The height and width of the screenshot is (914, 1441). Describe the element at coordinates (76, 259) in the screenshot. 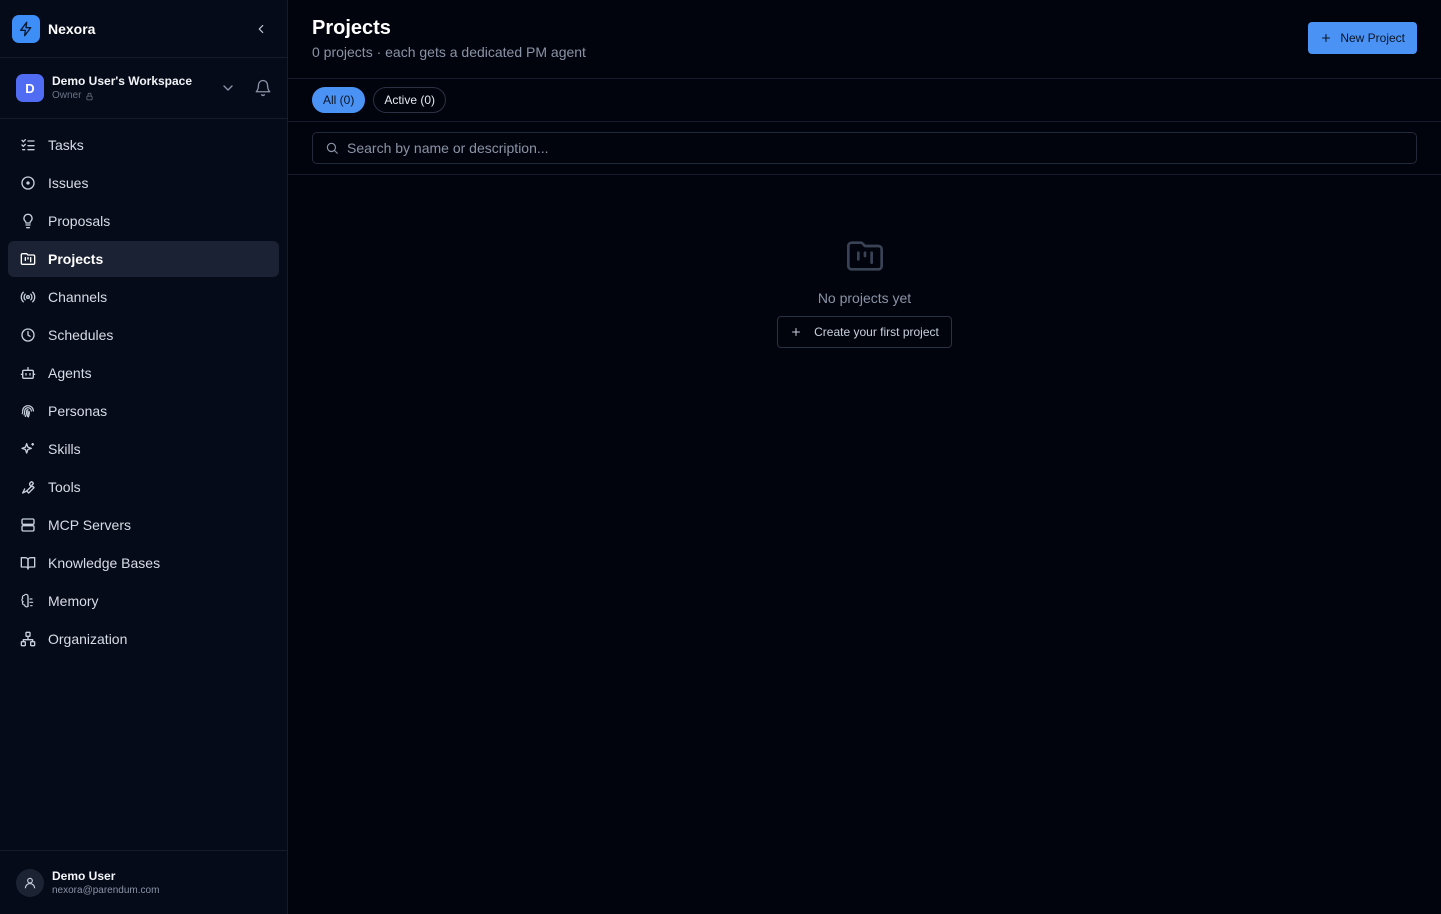

I see `sidebar-item-label: Projects` at that location.